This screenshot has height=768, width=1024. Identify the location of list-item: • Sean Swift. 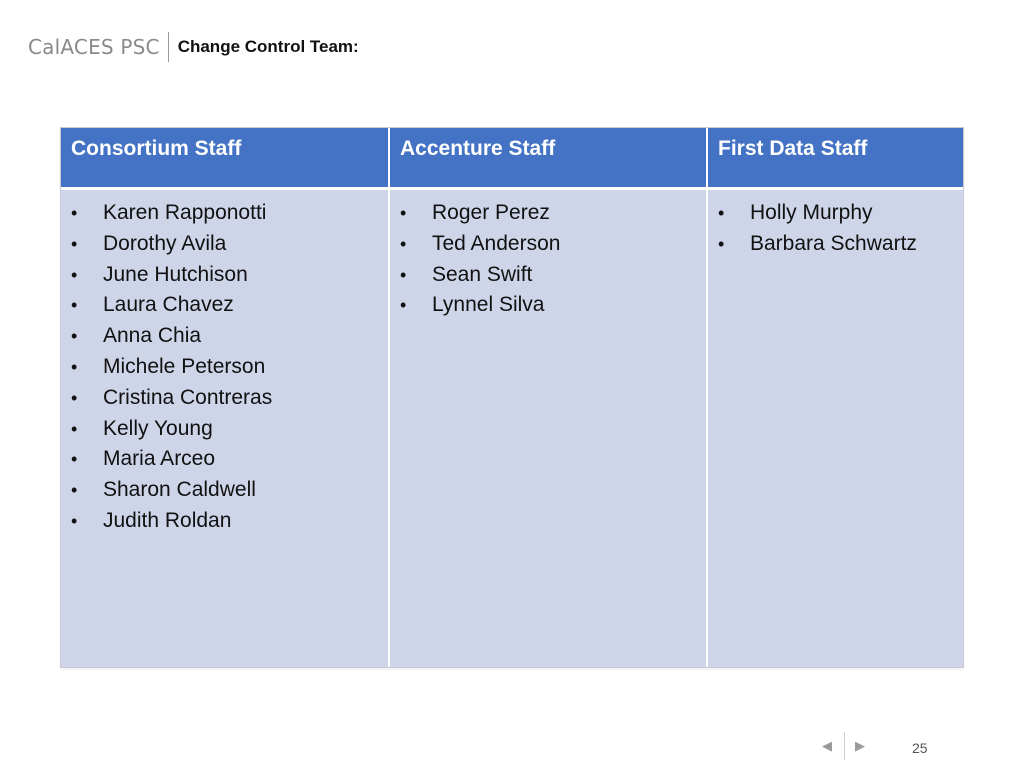
(548, 275).